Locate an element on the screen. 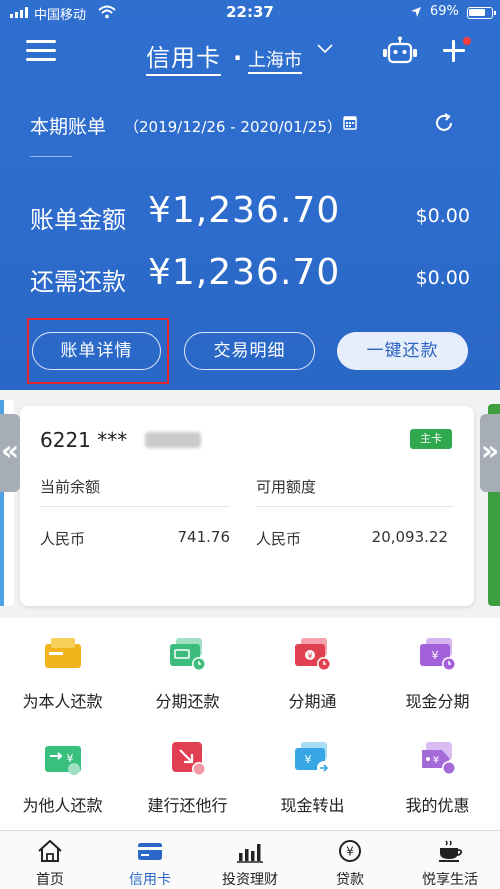 The width and height of the screenshot is (500, 889). bill-amount-label: 账单金额 is located at coordinates (78, 220).